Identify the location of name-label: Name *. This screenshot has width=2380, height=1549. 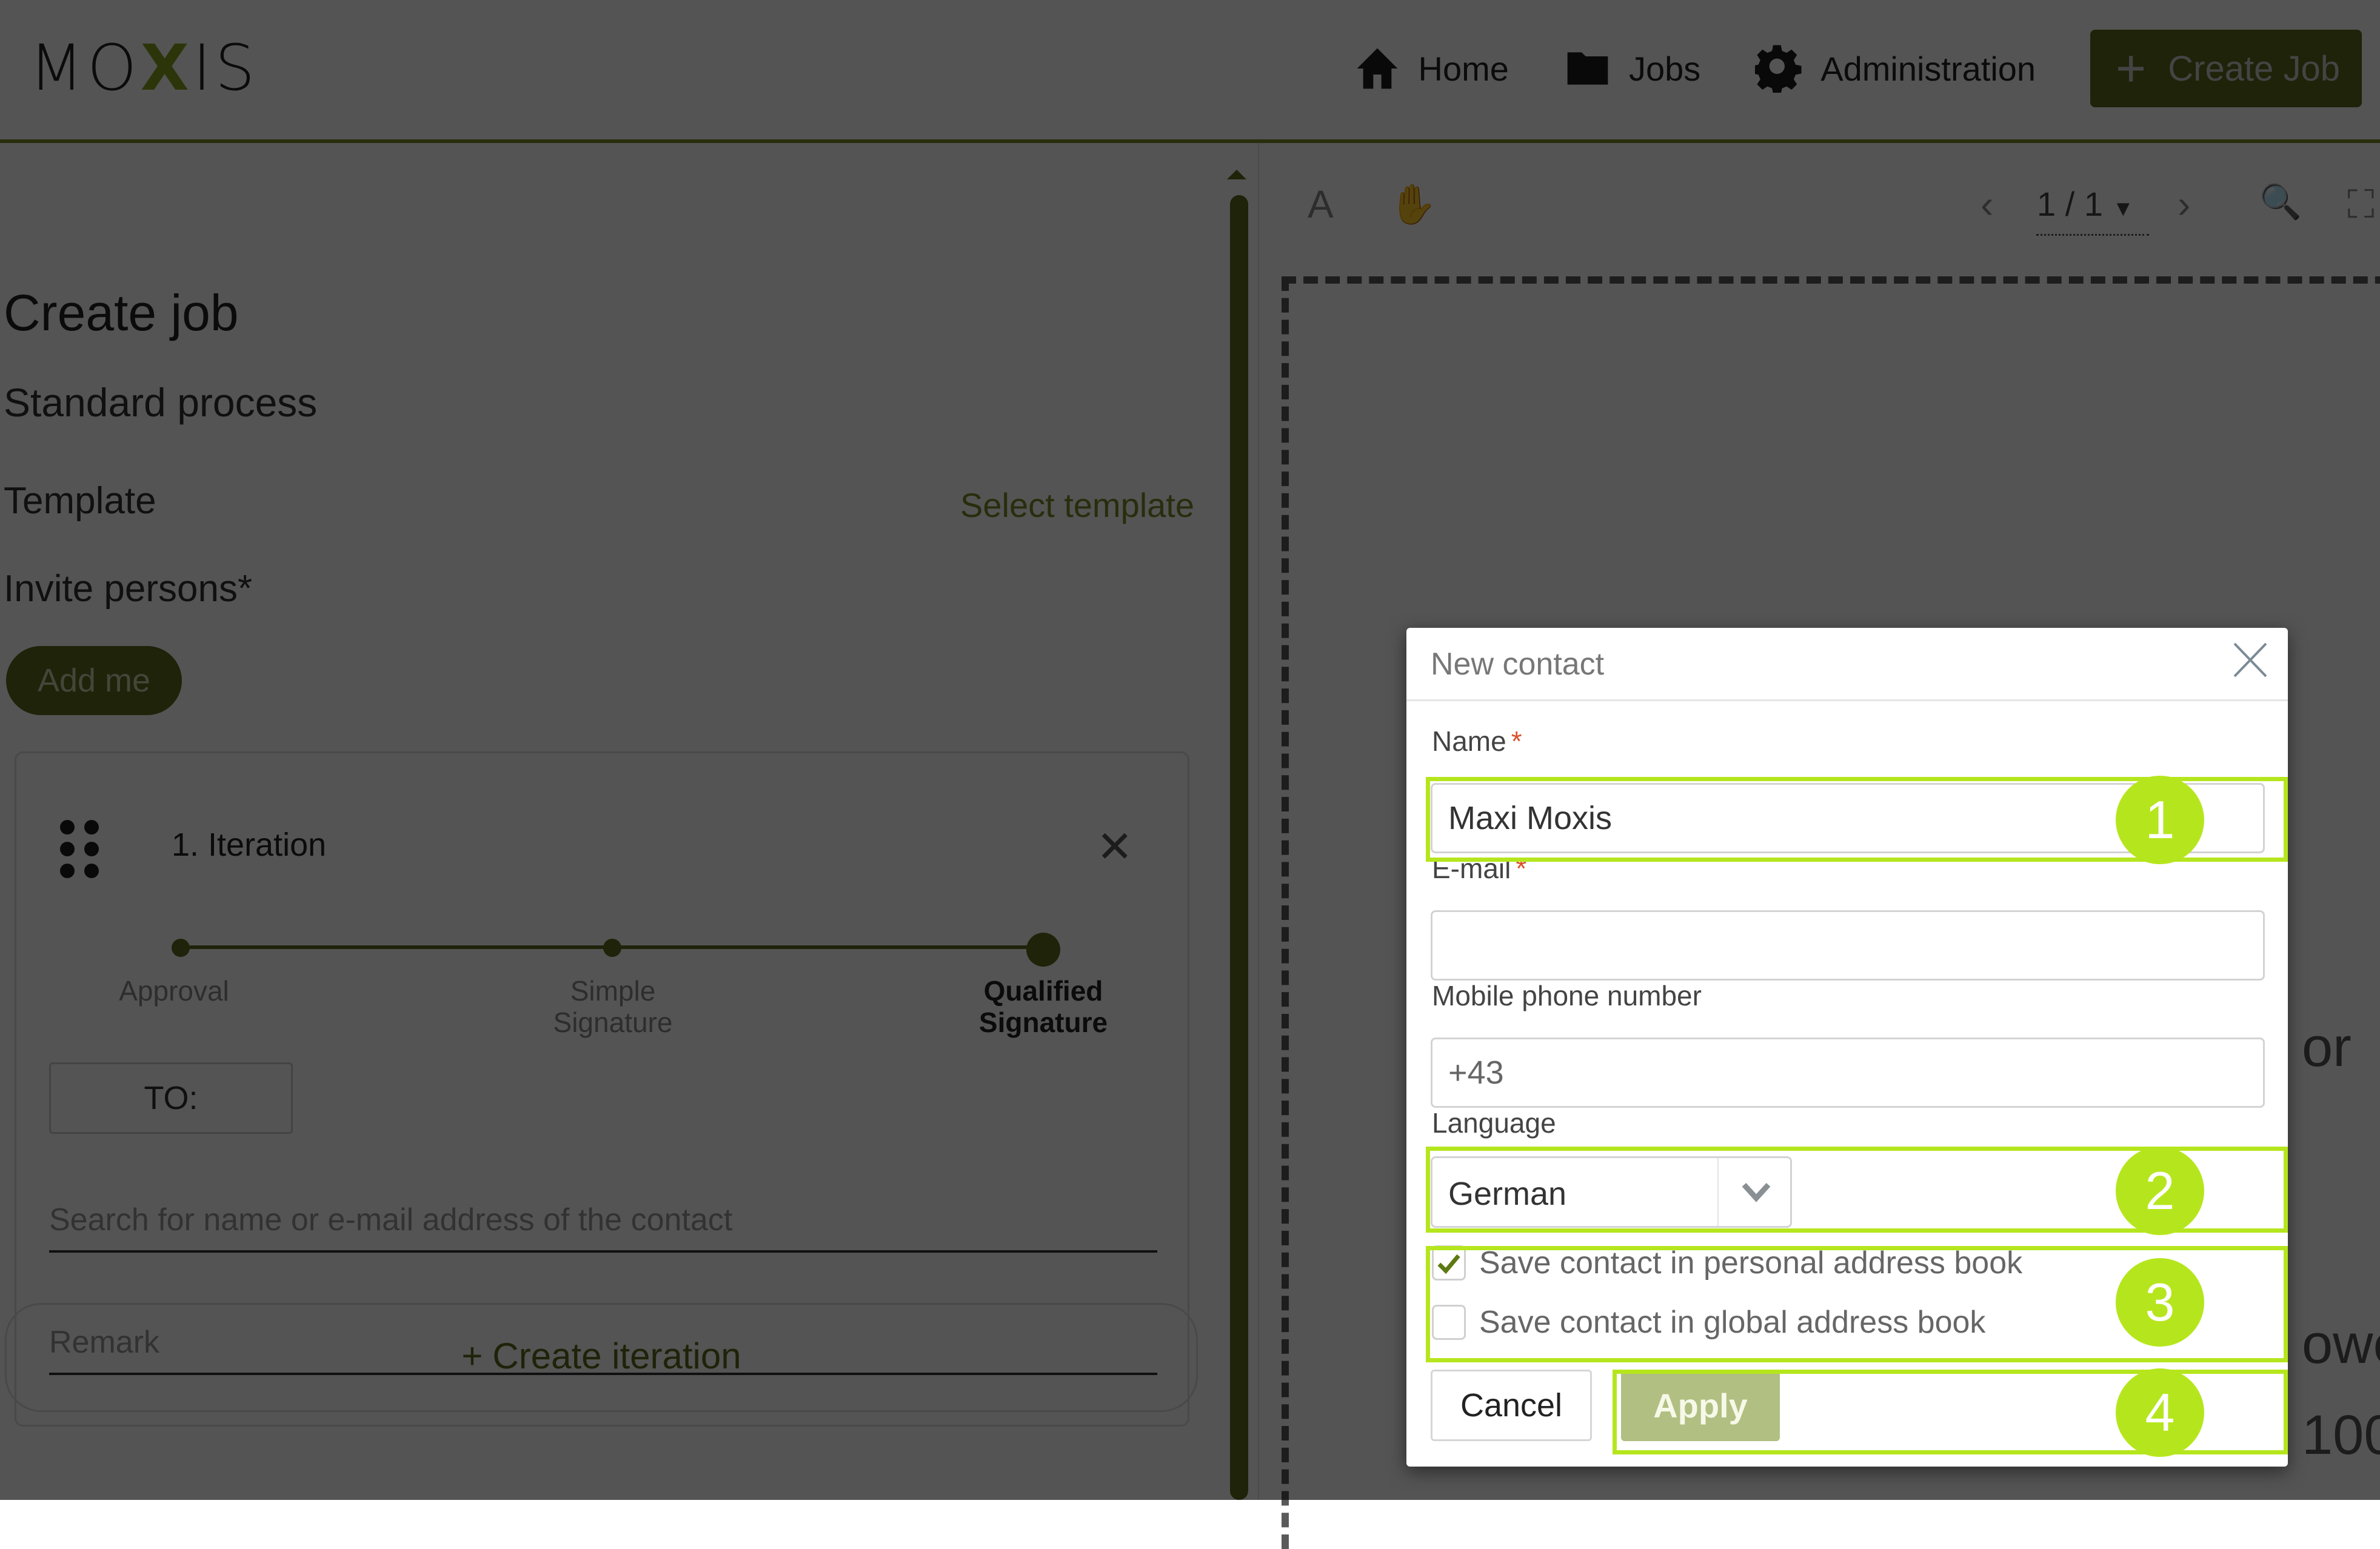
(1477, 741).